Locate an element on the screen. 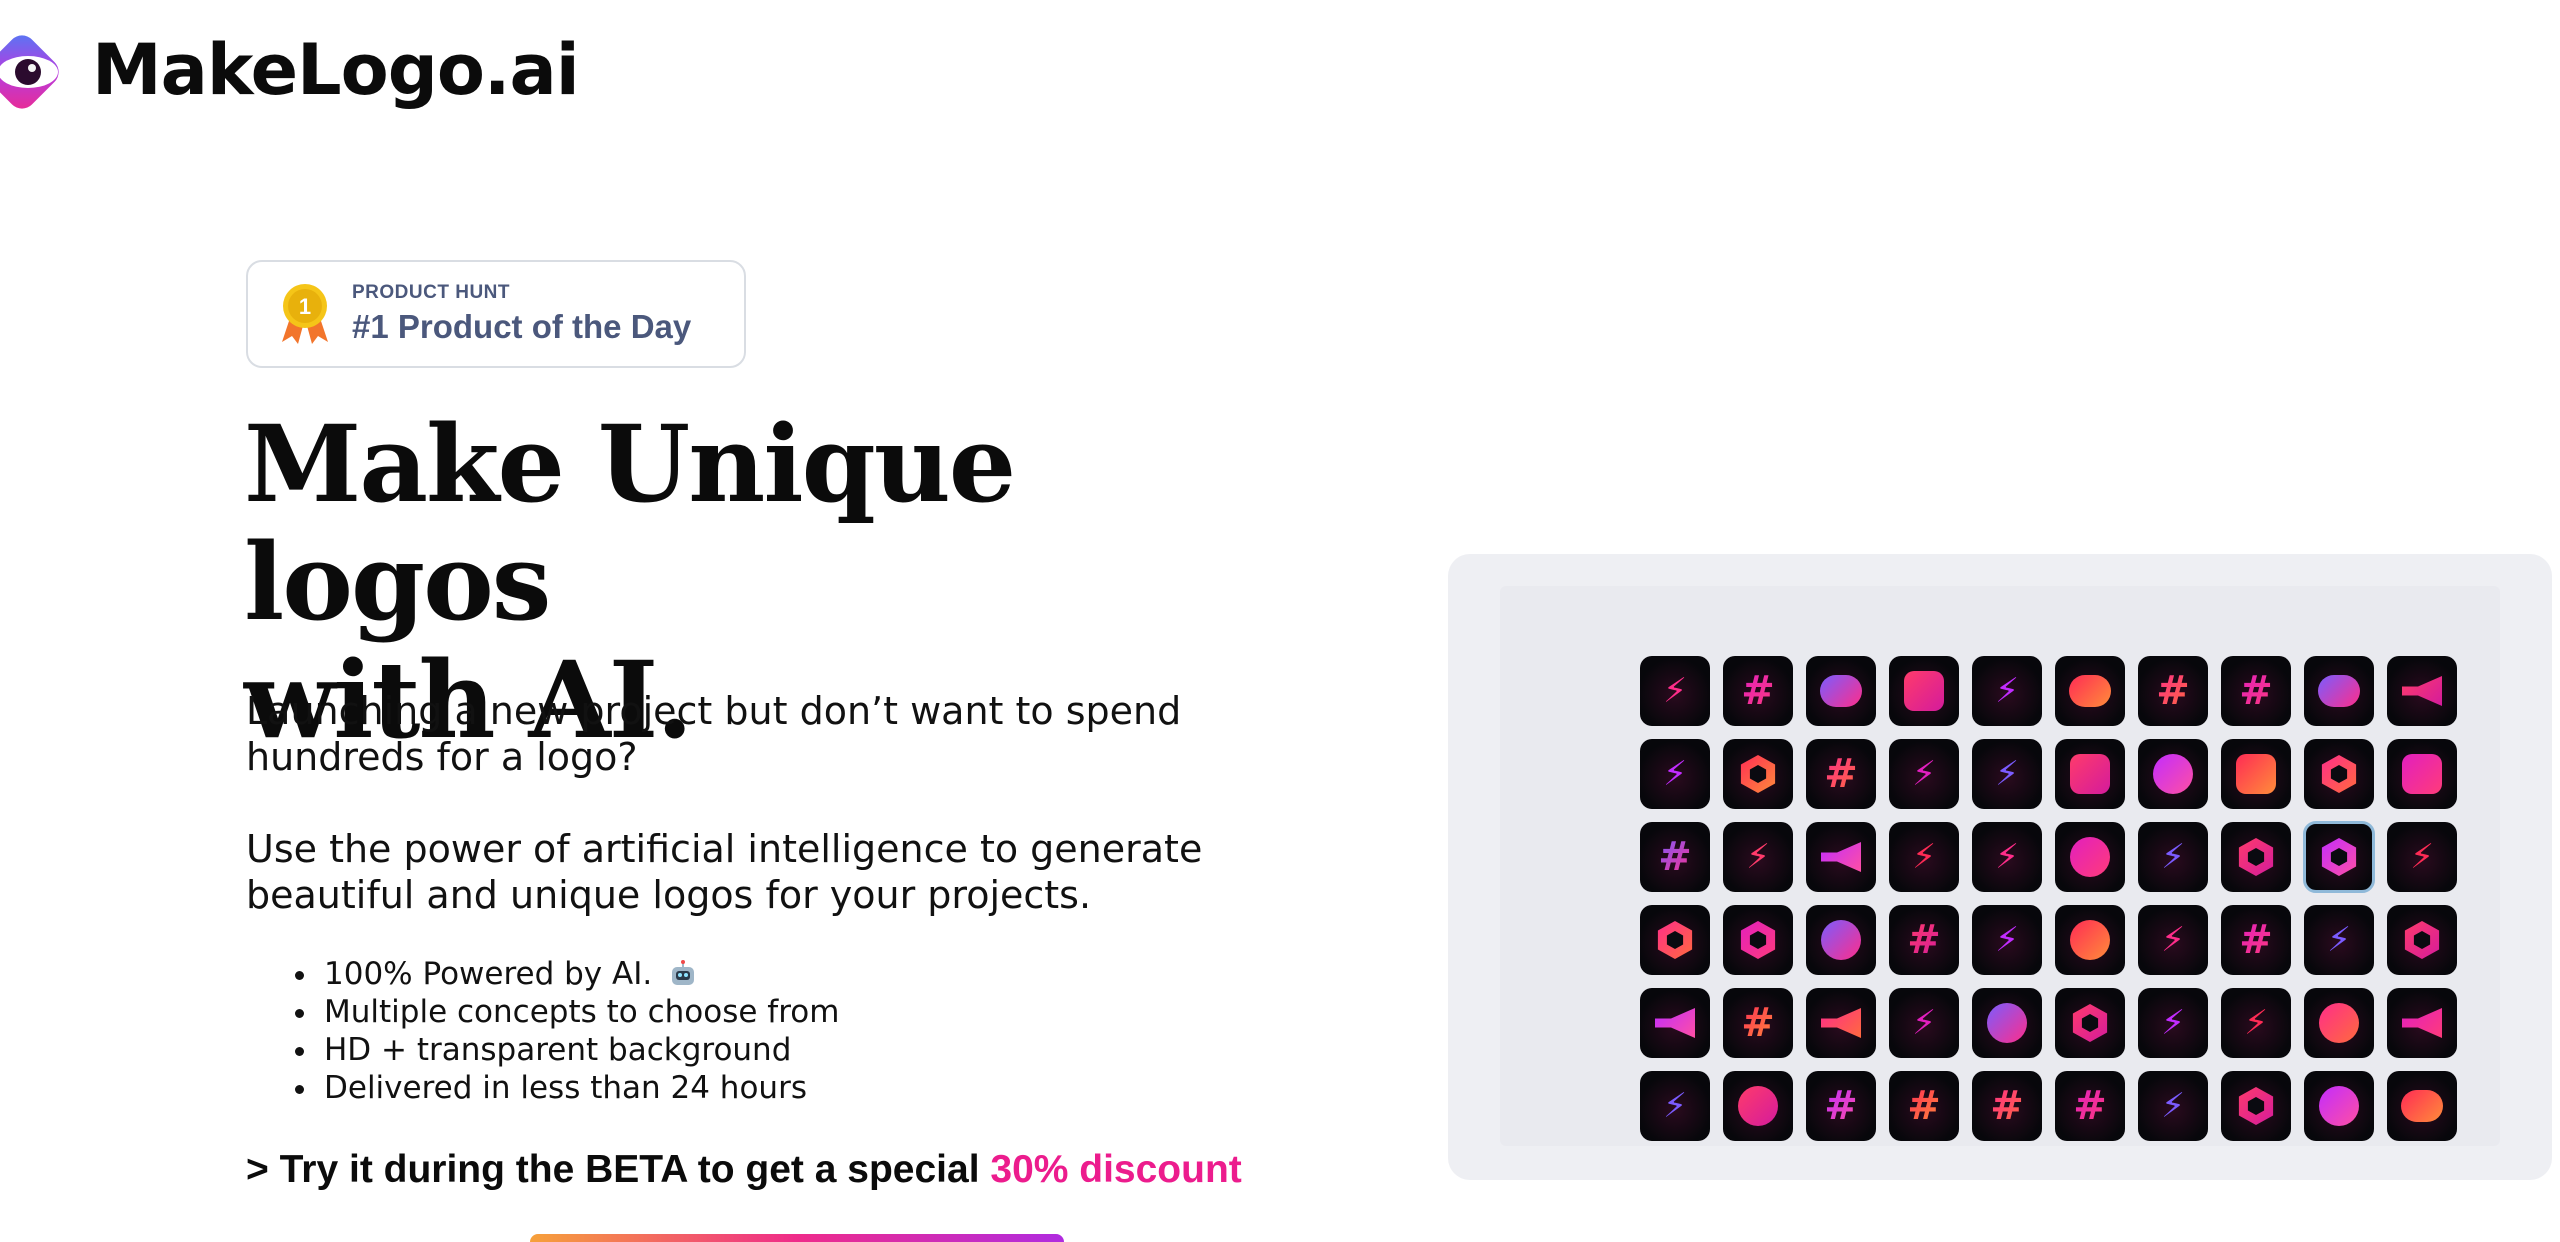 The image size is (2560, 1242). product-hunt-badge: 1 PRODUCT HUNT #1 Product of the Day is located at coordinates (496, 314).